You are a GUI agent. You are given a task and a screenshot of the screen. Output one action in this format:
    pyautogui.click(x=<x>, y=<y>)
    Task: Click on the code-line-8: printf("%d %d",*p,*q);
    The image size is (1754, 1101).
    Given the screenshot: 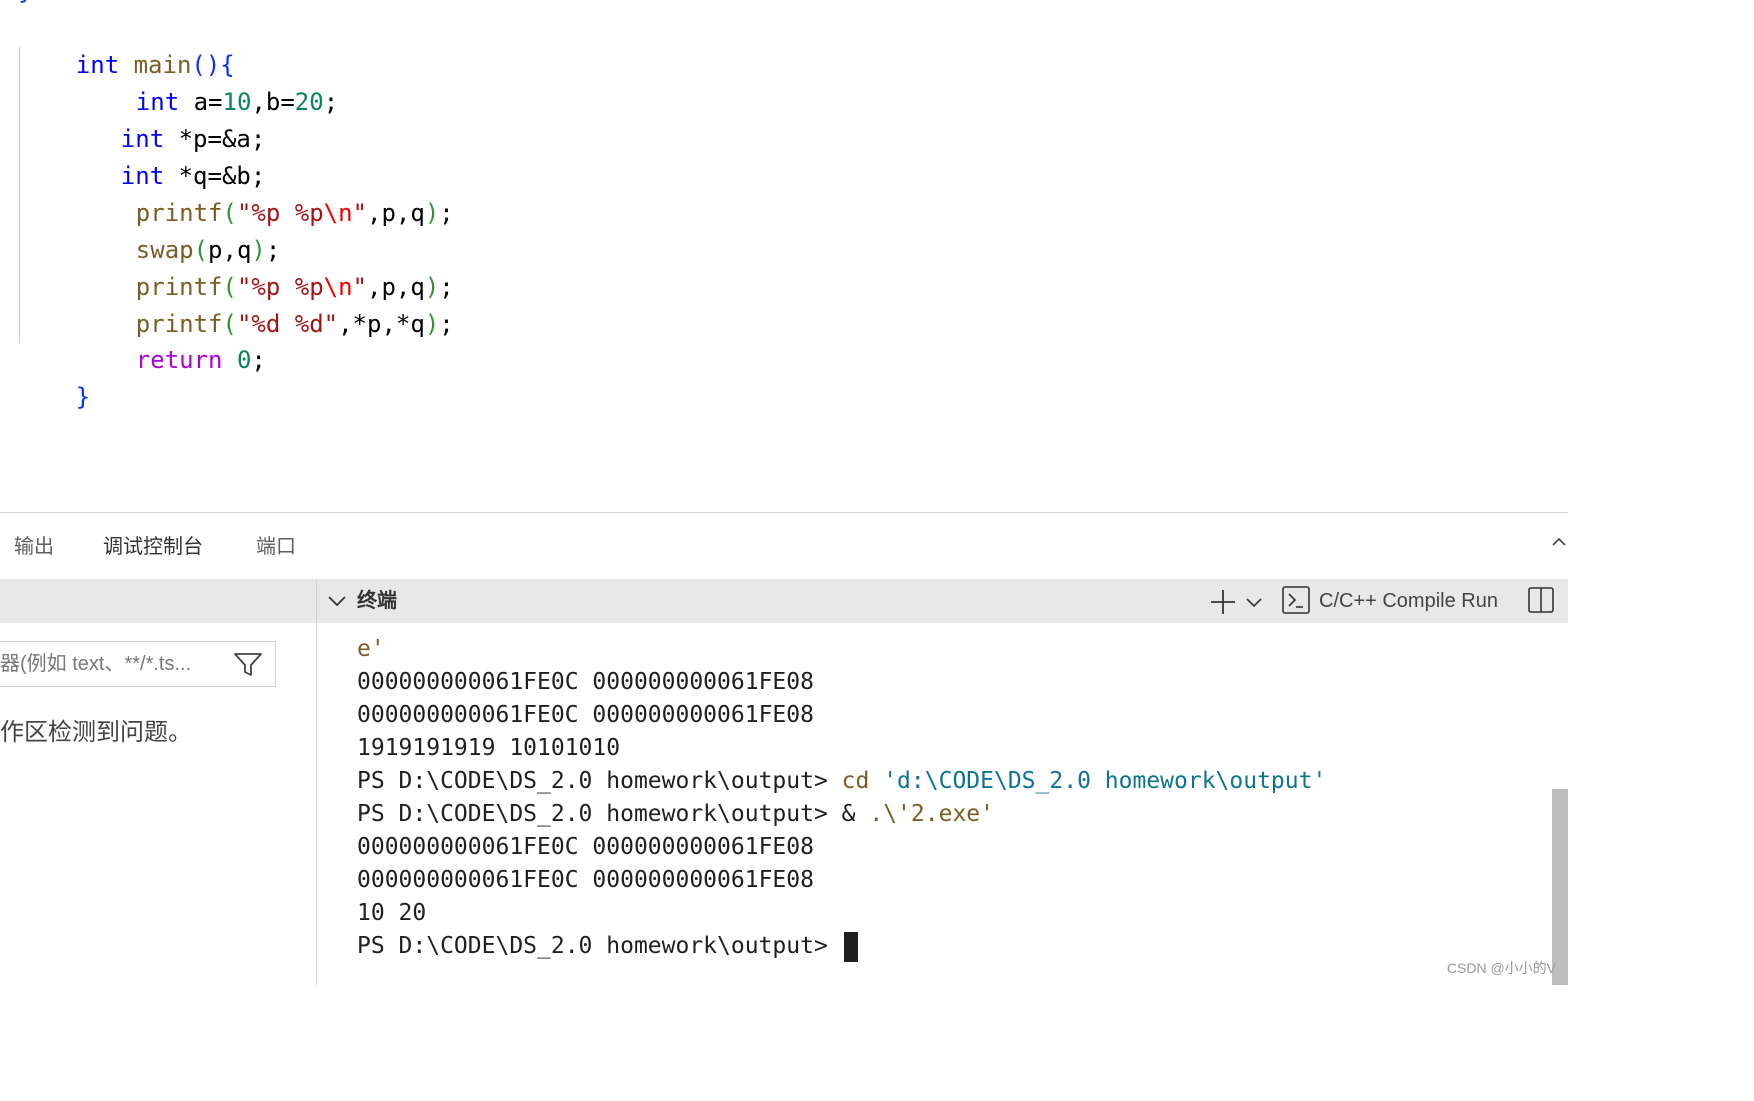 What is the action you would take?
    pyautogui.click(x=266, y=303)
    